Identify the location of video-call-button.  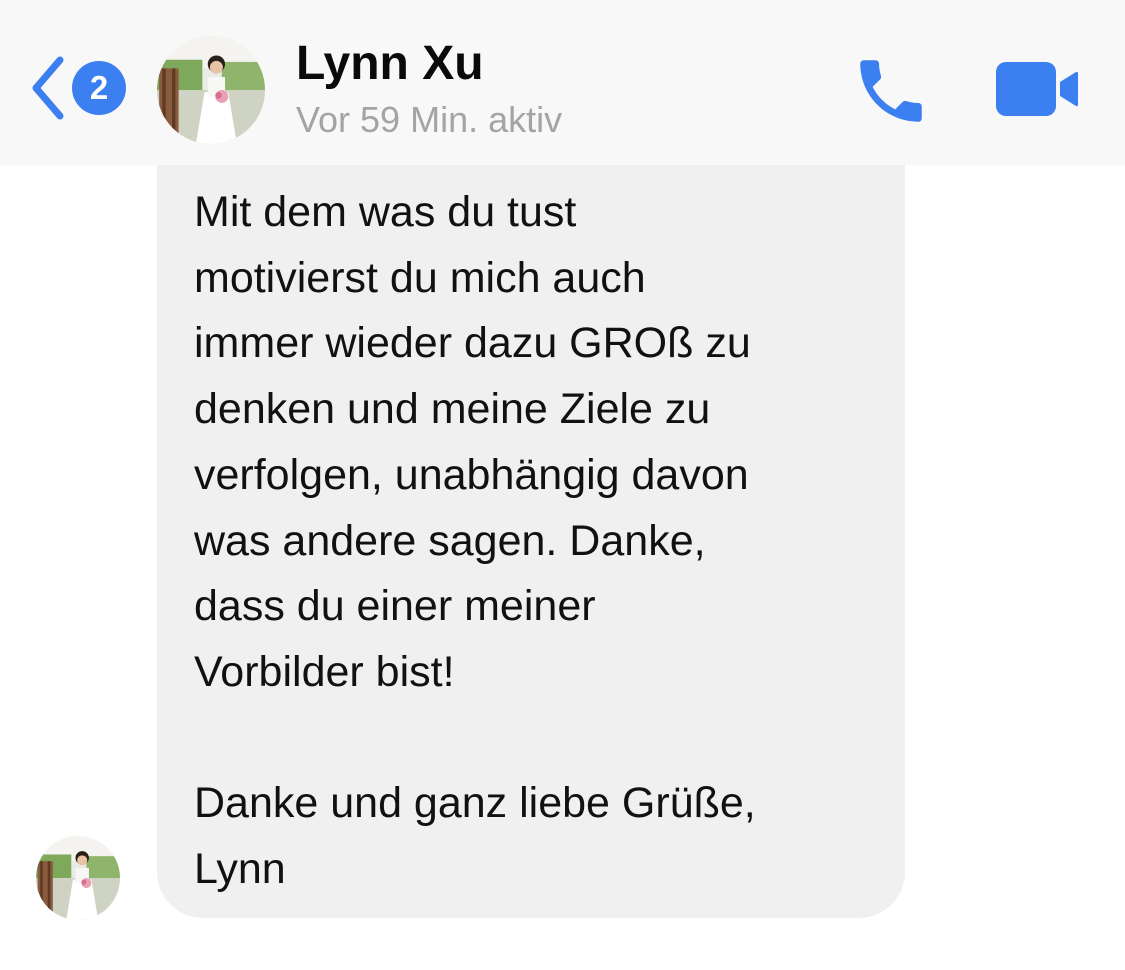
(1037, 89).